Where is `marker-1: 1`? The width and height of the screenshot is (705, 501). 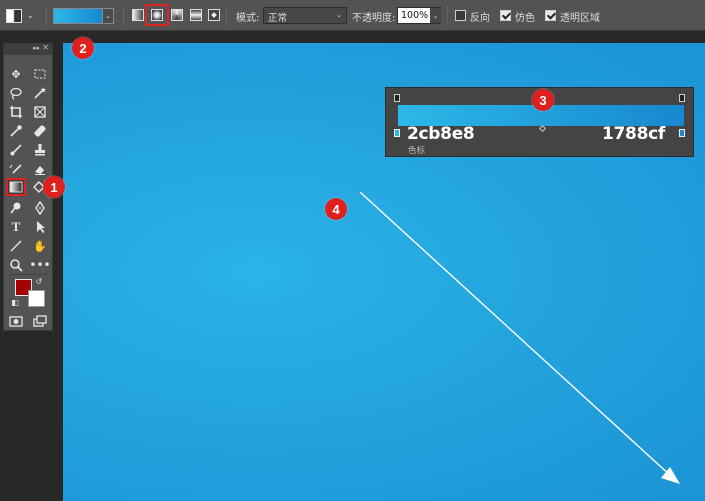
marker-1: 1 is located at coordinates (54, 187).